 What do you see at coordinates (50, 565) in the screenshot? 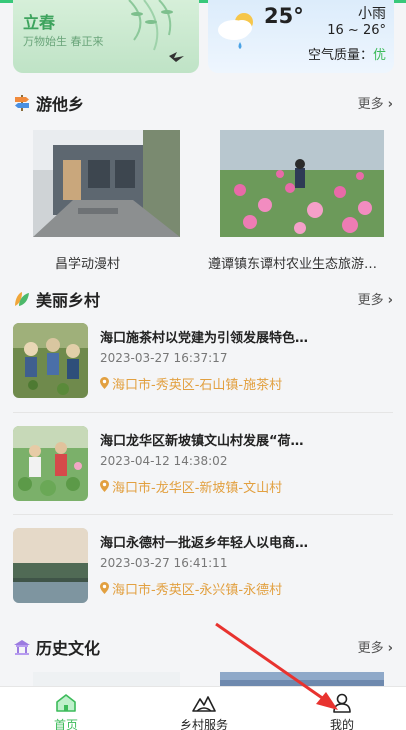
I see `village-item-3-image` at bounding box center [50, 565].